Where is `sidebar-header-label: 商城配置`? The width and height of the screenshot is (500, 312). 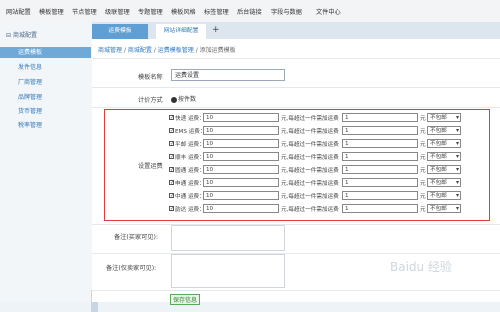
sidebar-header-label: 商城配置 is located at coordinates (24, 35).